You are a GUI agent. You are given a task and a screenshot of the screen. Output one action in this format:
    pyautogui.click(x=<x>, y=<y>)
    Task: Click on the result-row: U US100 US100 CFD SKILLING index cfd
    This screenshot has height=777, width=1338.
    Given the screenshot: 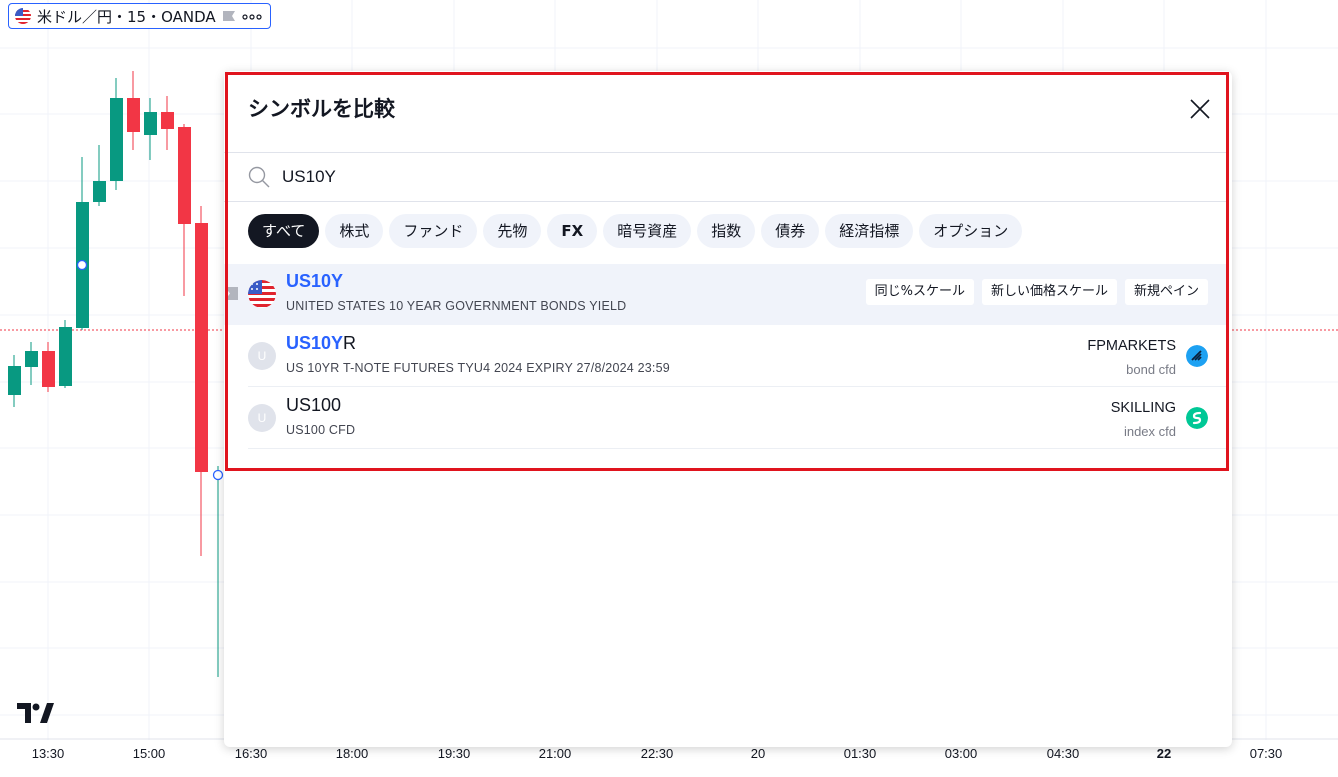 What is the action you would take?
    pyautogui.click(x=726, y=418)
    